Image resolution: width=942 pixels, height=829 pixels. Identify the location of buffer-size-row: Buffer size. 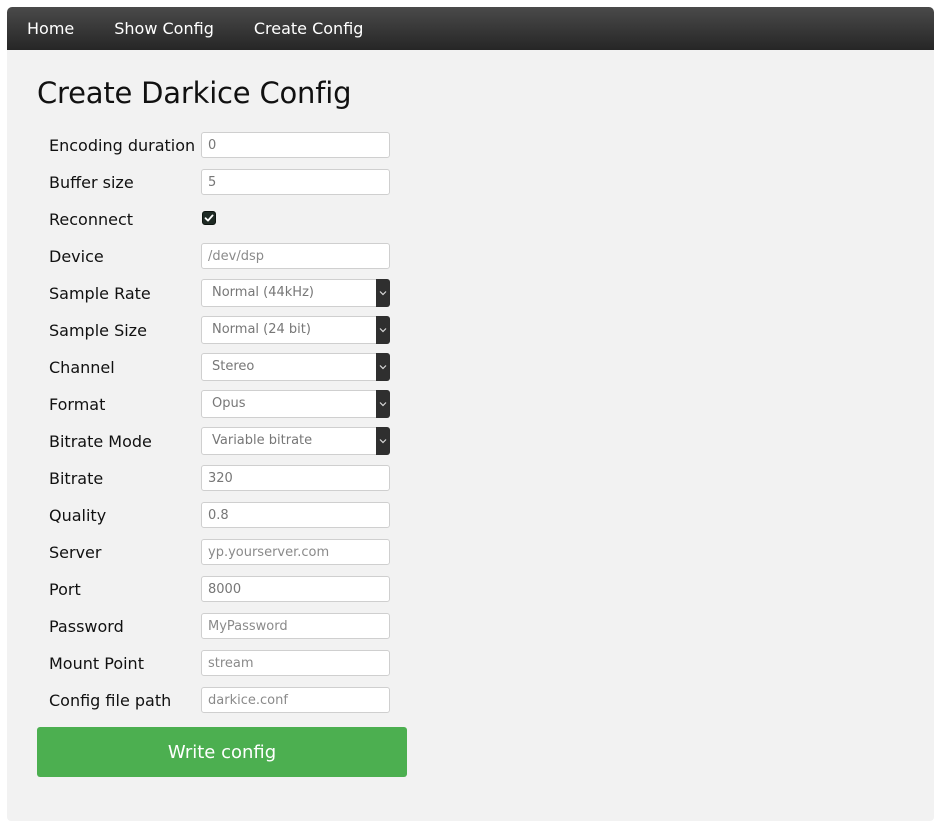
(229, 182).